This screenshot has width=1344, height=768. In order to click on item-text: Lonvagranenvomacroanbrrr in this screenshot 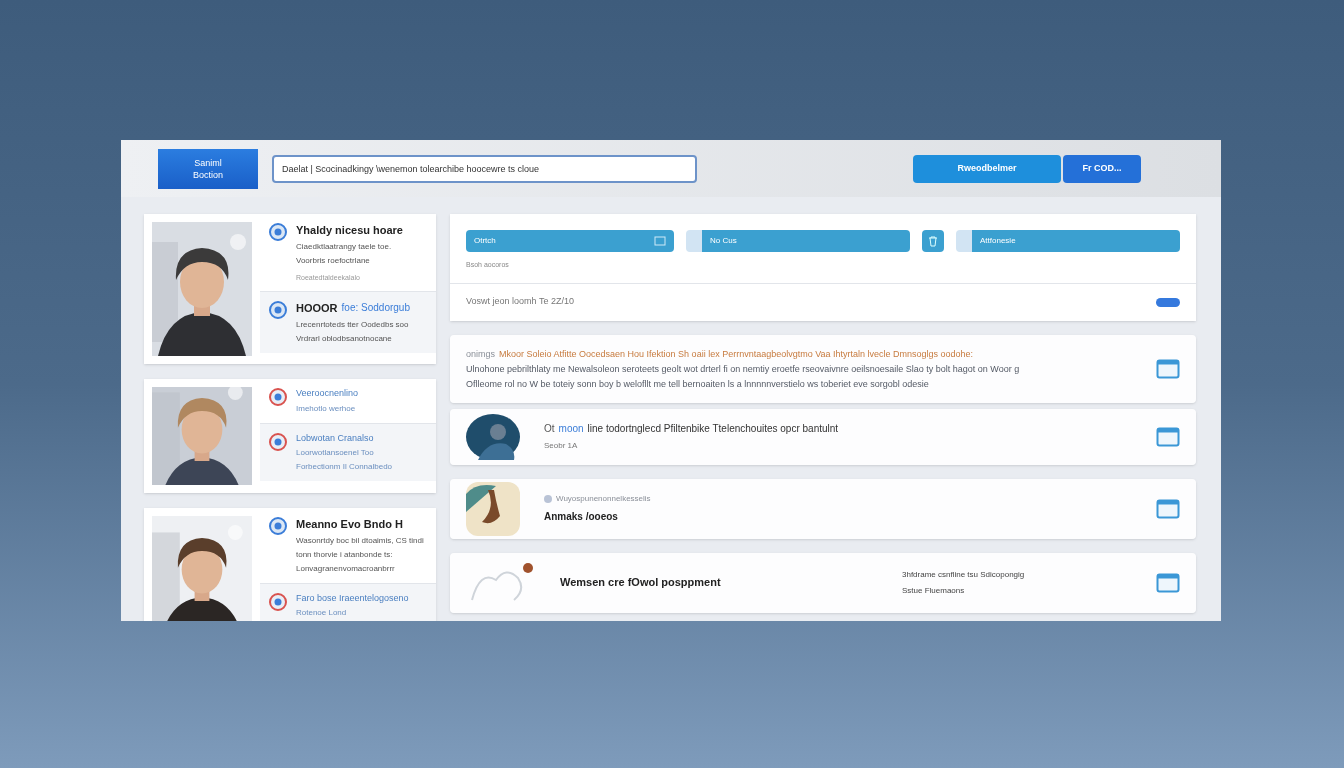, I will do `click(346, 568)`.